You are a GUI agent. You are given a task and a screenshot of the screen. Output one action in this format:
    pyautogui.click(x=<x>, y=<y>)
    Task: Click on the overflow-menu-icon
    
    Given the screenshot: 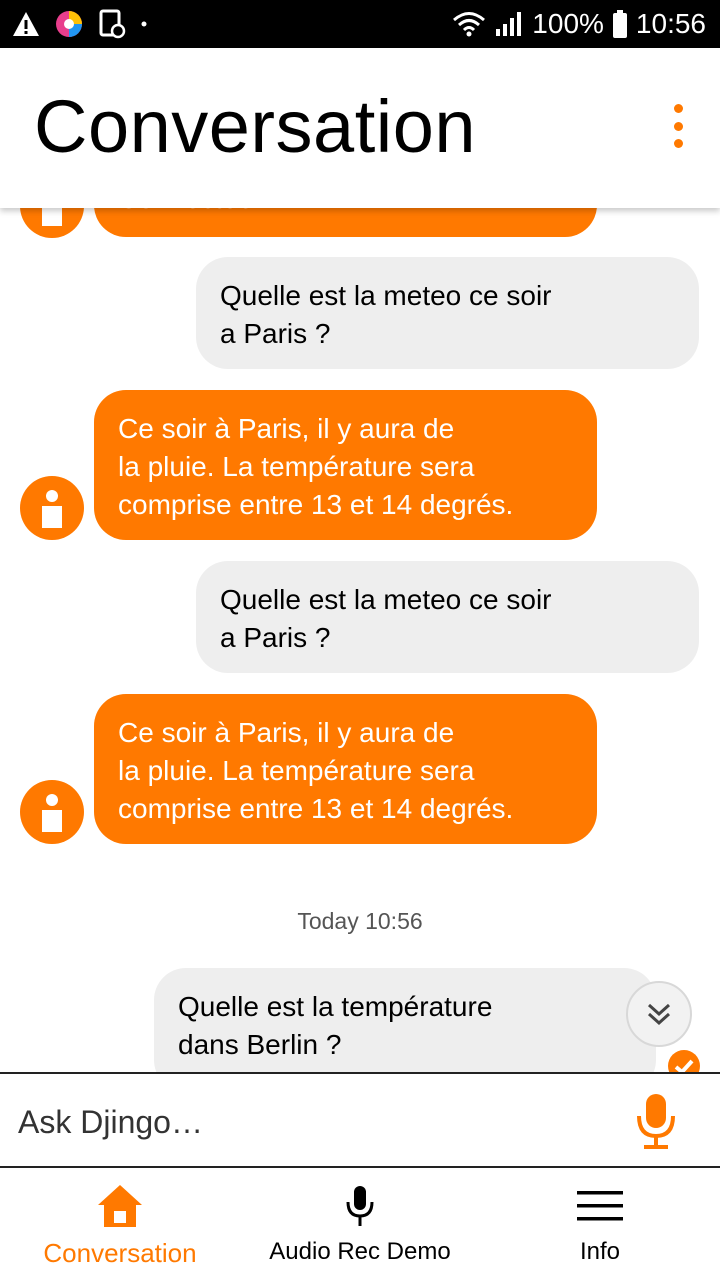 What is the action you would take?
    pyautogui.click(x=678, y=126)
    